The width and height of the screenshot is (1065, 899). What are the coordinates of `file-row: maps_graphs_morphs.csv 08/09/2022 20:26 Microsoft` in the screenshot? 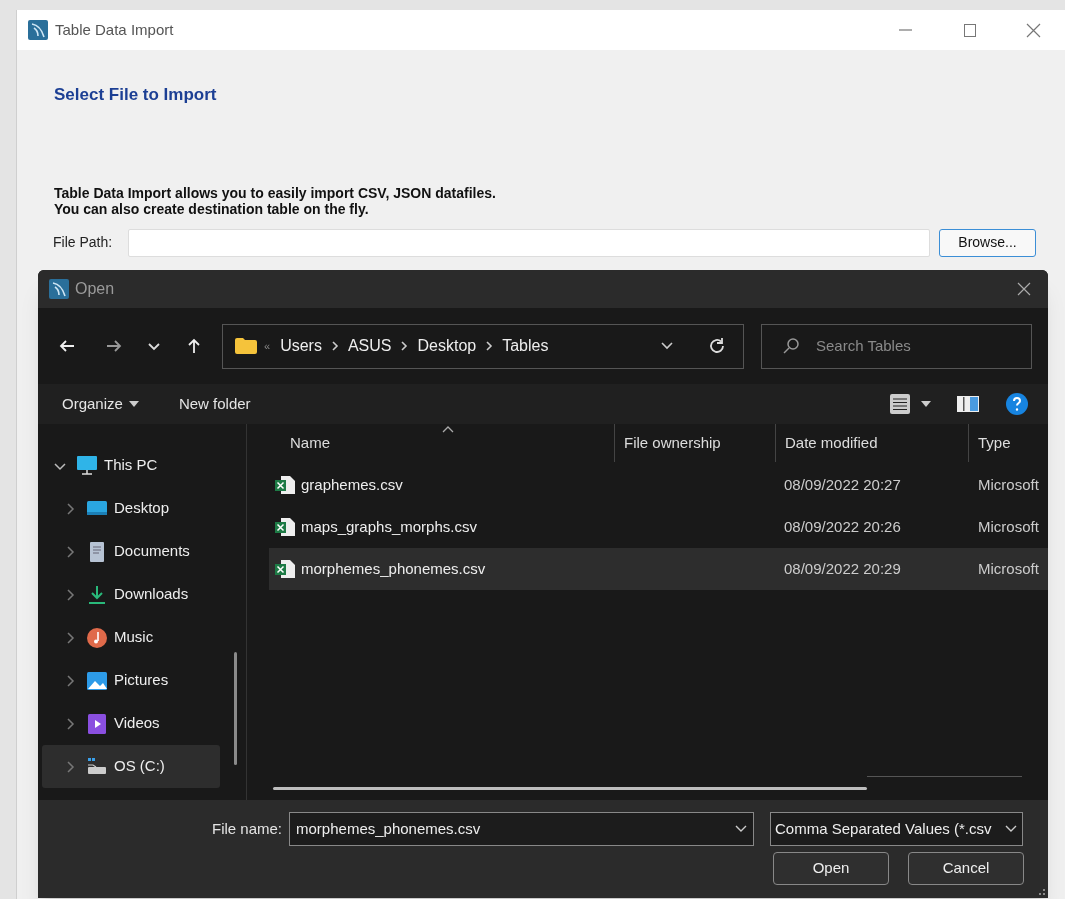 It's located at (658, 527).